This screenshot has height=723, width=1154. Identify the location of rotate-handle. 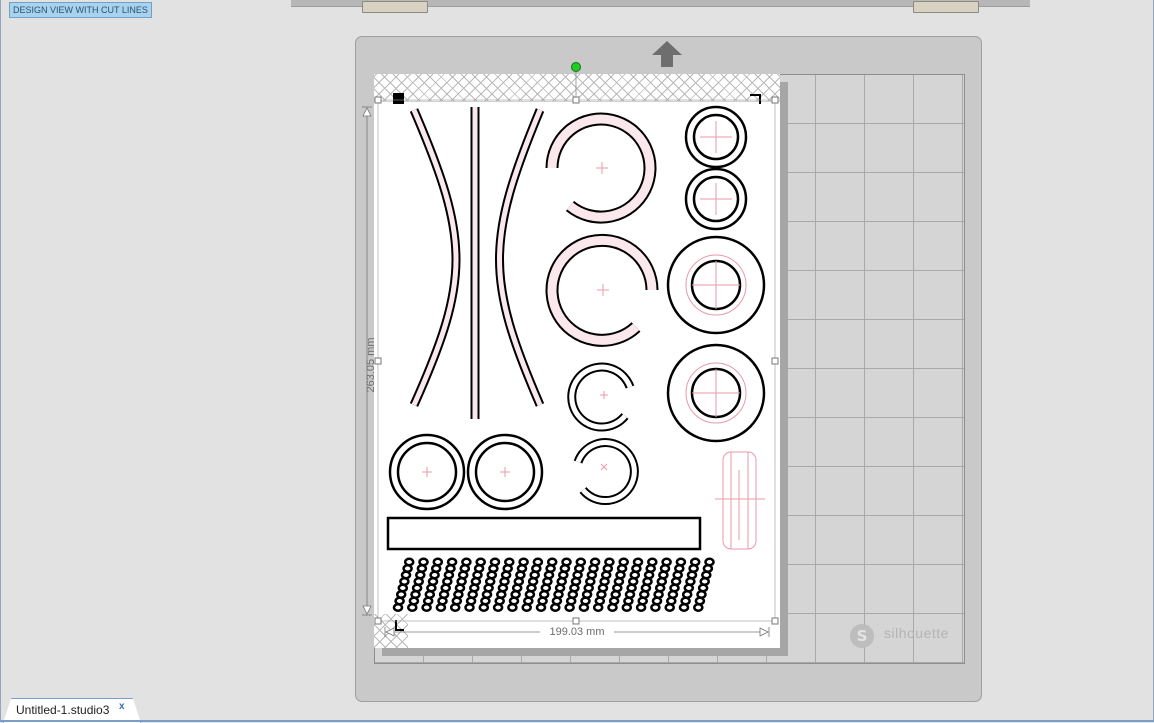
(576, 67).